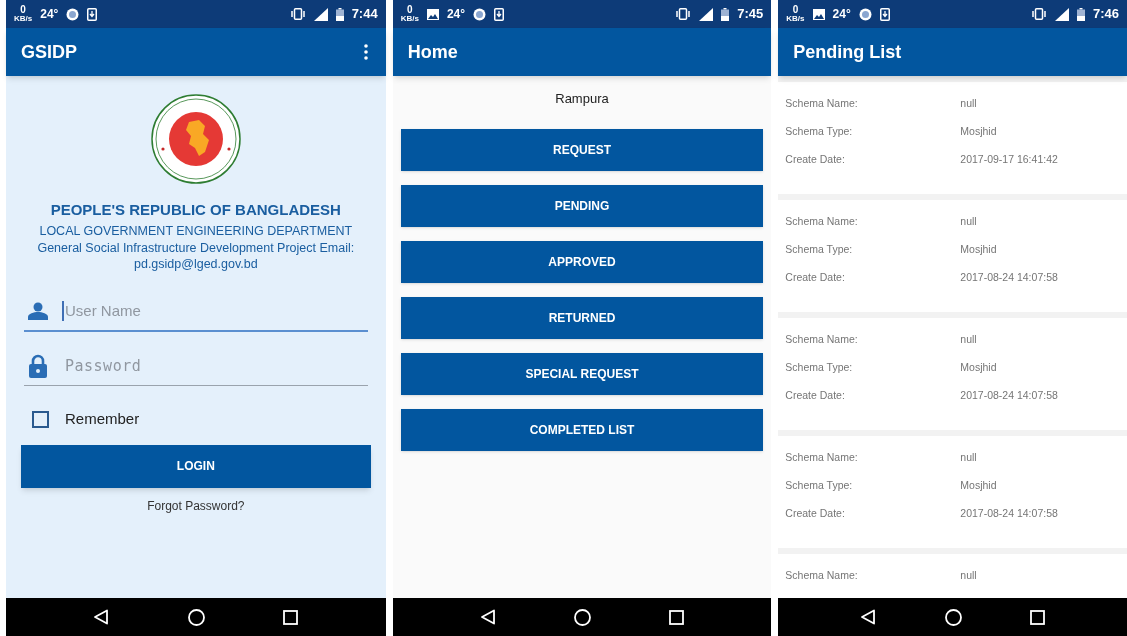 The width and height of the screenshot is (1127, 636). What do you see at coordinates (195, 210) in the screenshot?
I see `org-title: PEOPLE'S REPUBLIC OF BANGLADESH` at bounding box center [195, 210].